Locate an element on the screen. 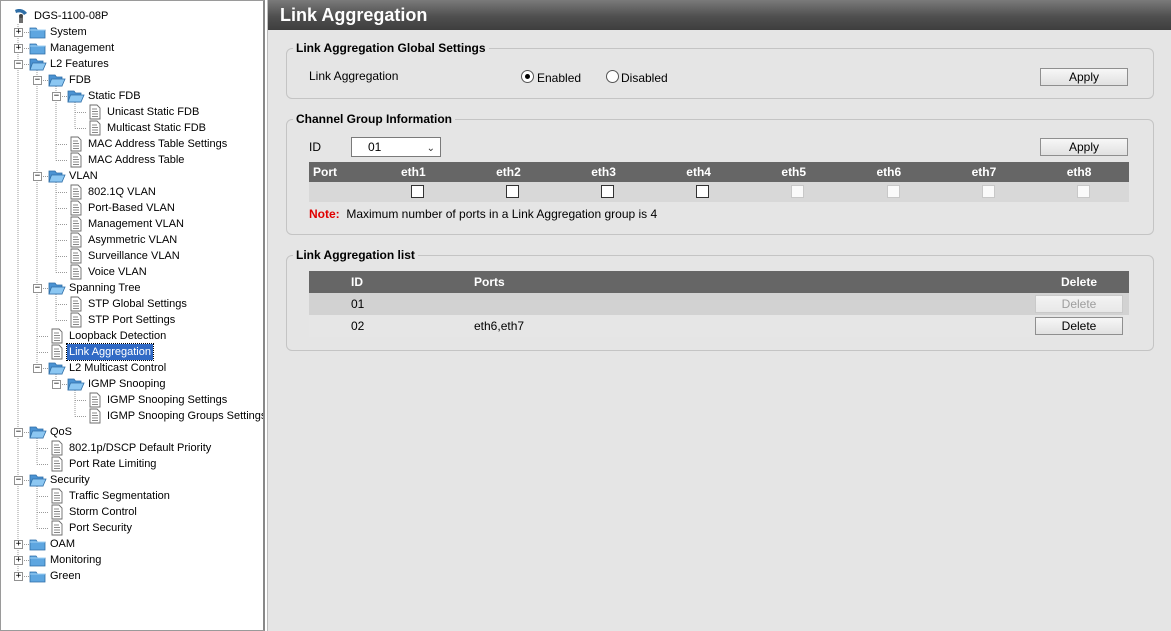 The width and height of the screenshot is (1171, 631). port-header-eth8: eth8 is located at coordinates (1079, 172).